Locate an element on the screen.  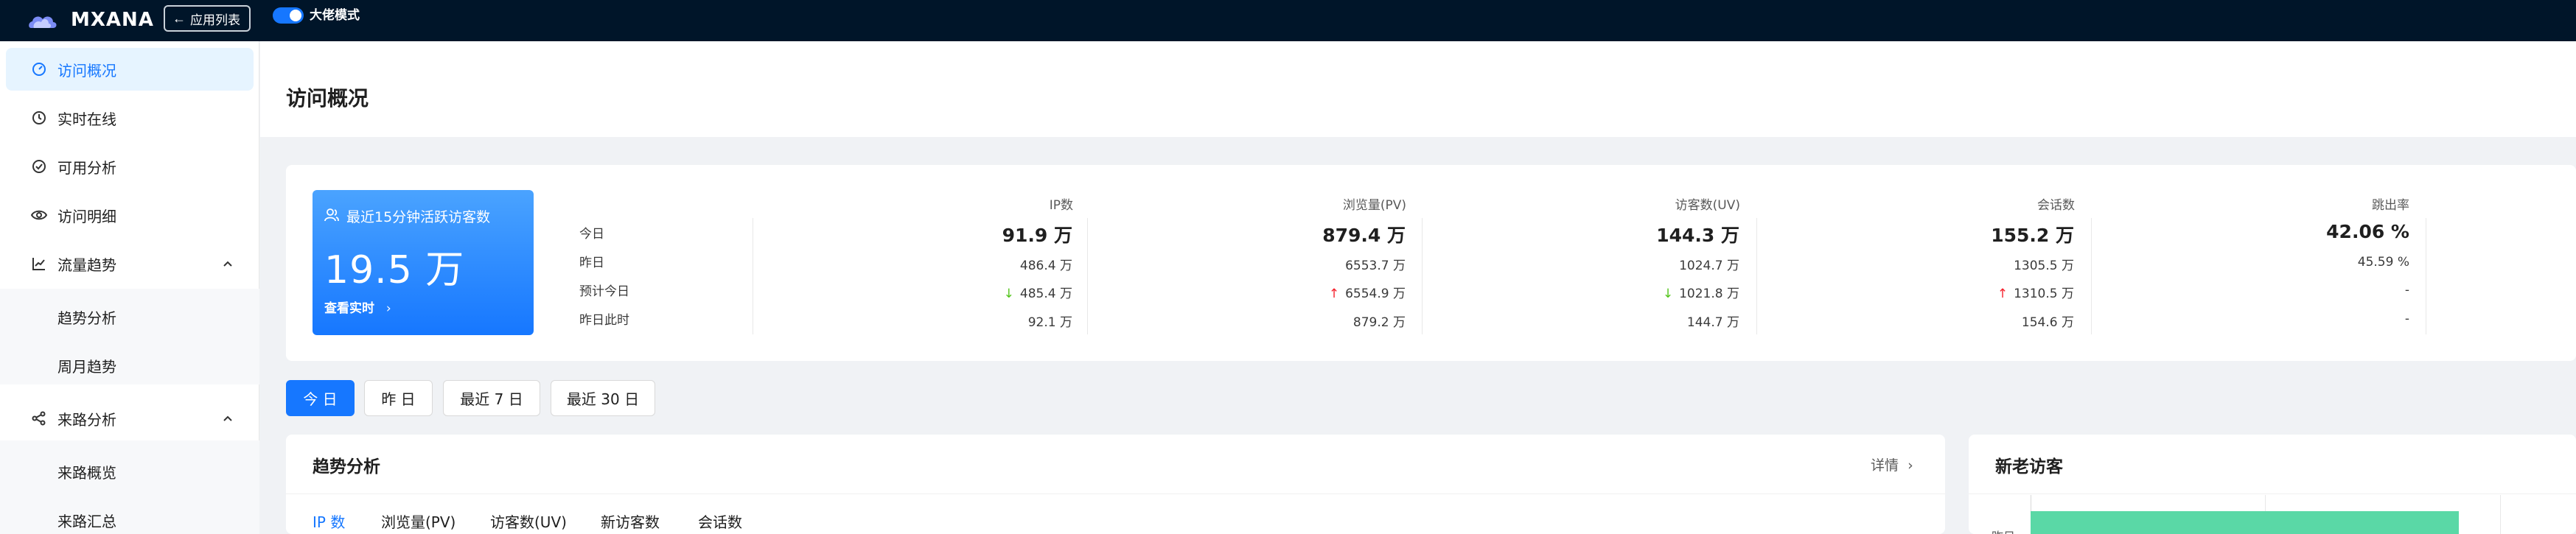
dashboard-icon is located at coordinates (39, 69).